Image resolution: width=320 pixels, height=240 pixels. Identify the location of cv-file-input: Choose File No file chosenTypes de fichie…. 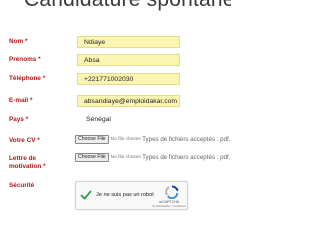
(152, 139).